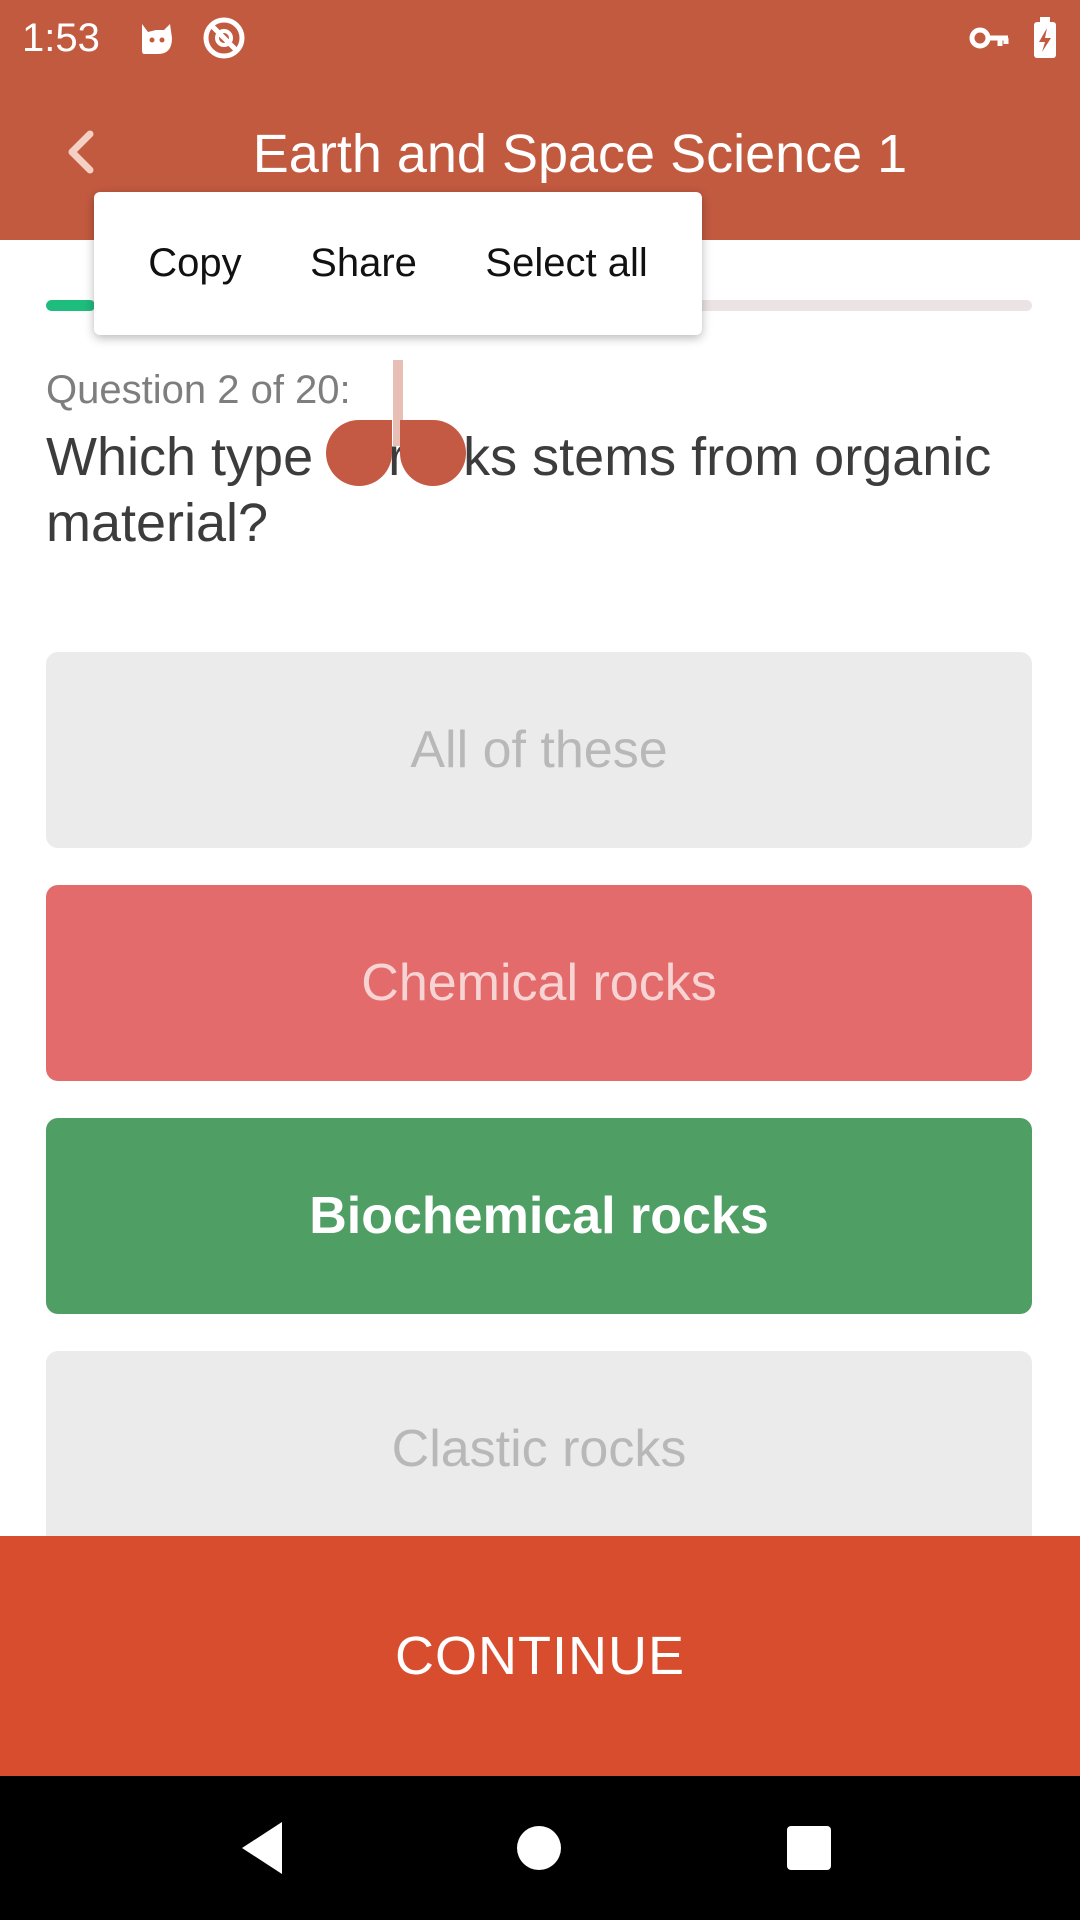 The width and height of the screenshot is (1080, 1920). I want to click on progress-fill, so click(71, 305).